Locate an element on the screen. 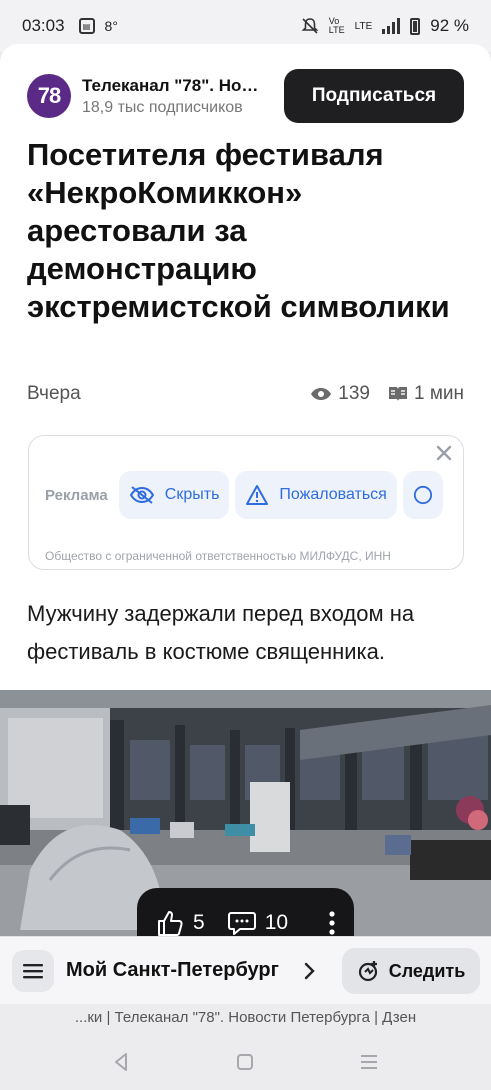  bottom-bar: Мой Санкт-Петербург Следить is located at coordinates (245, 970).